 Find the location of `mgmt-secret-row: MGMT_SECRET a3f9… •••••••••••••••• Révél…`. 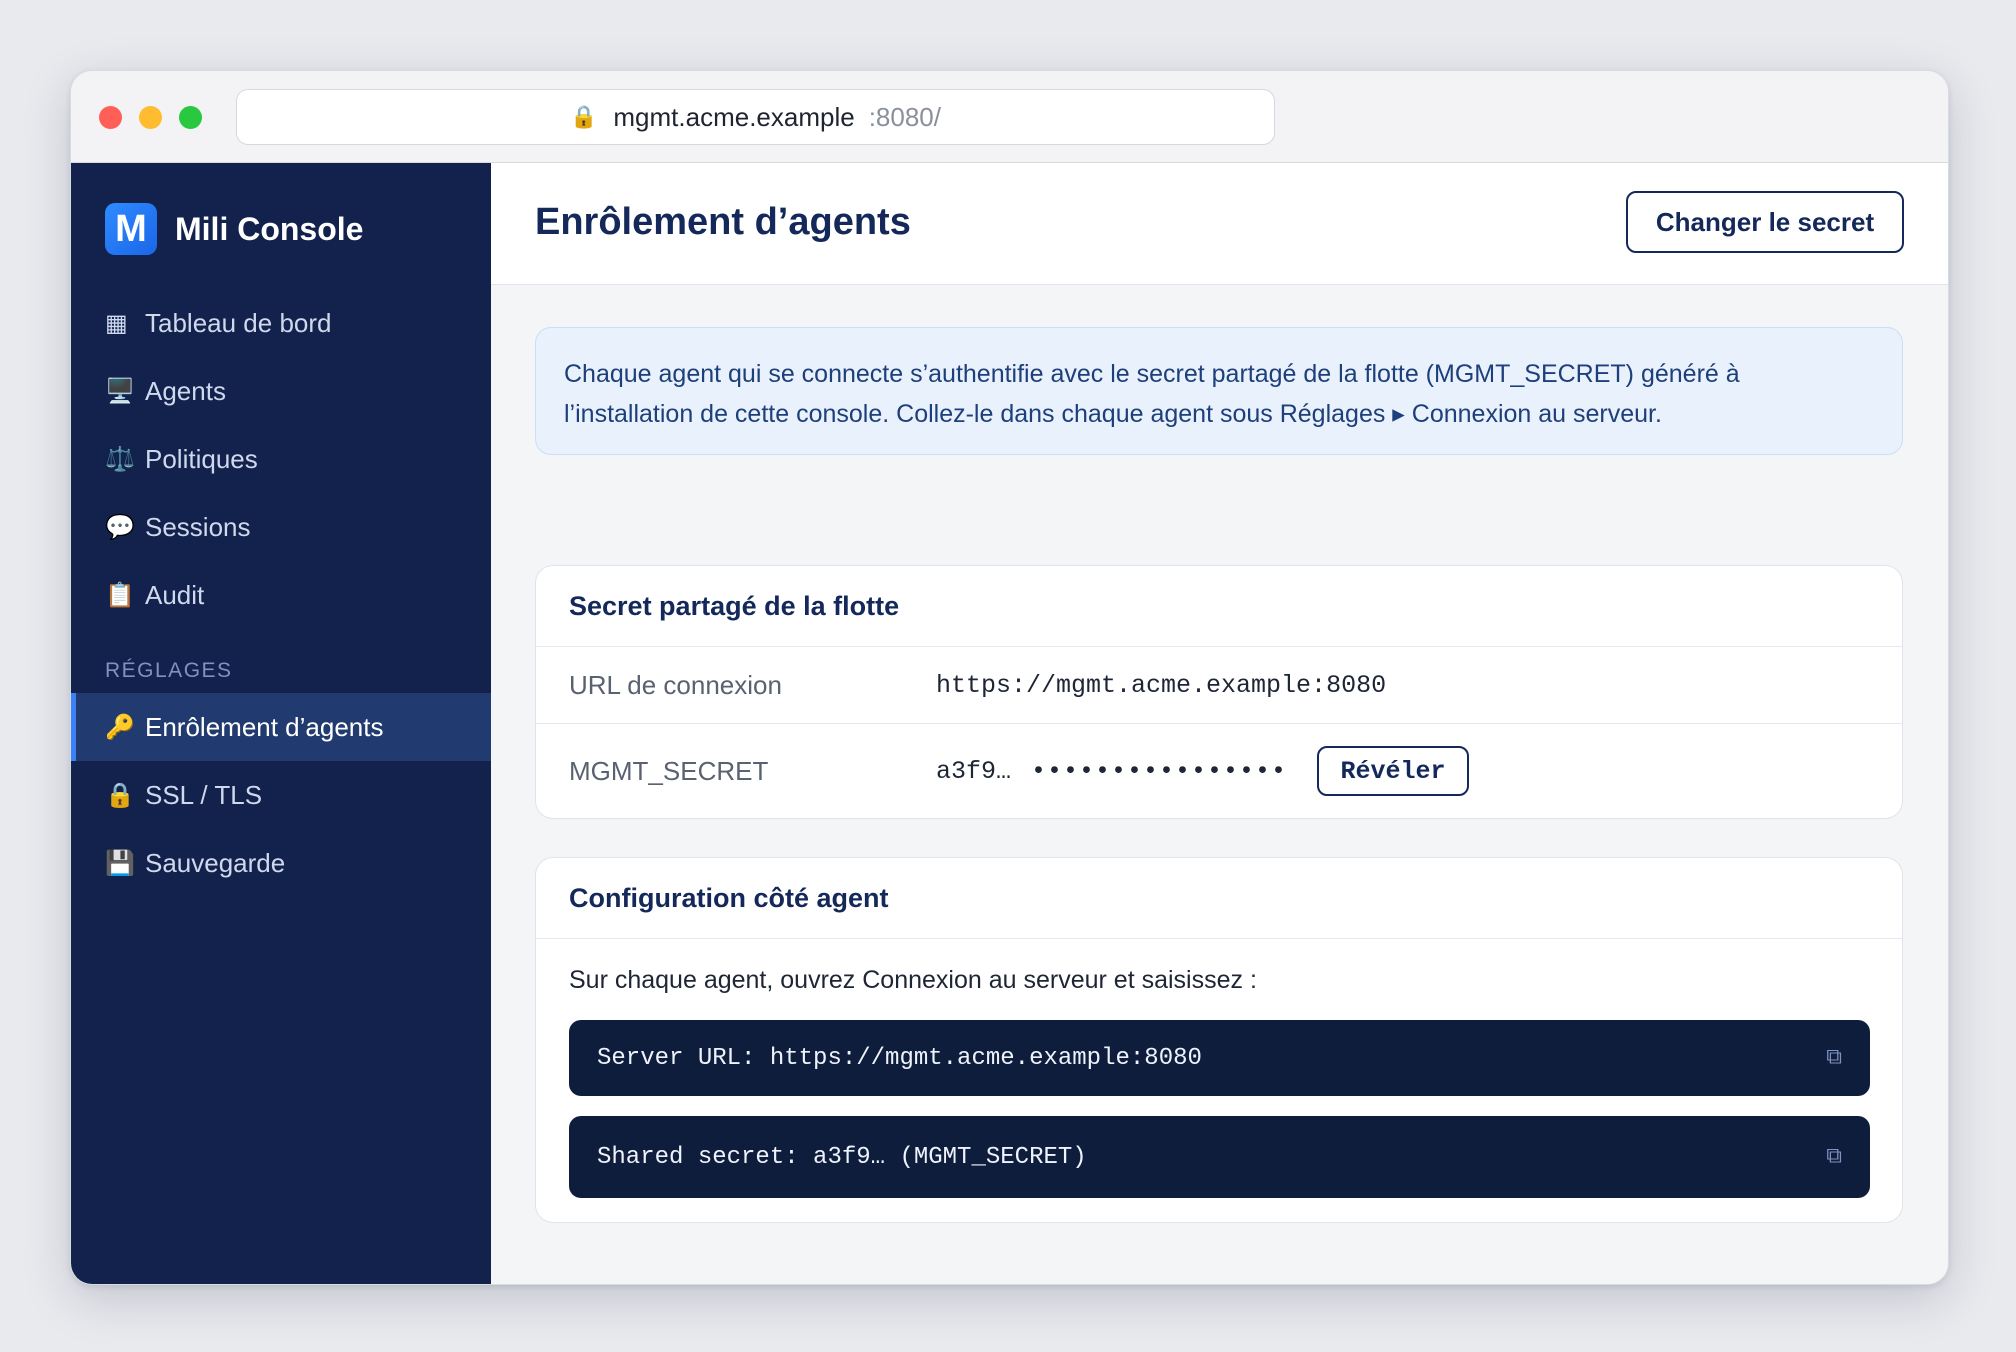

mgmt-secret-row: MGMT_SECRET a3f9… •••••••••••••••• Révél… is located at coordinates (1219, 771).